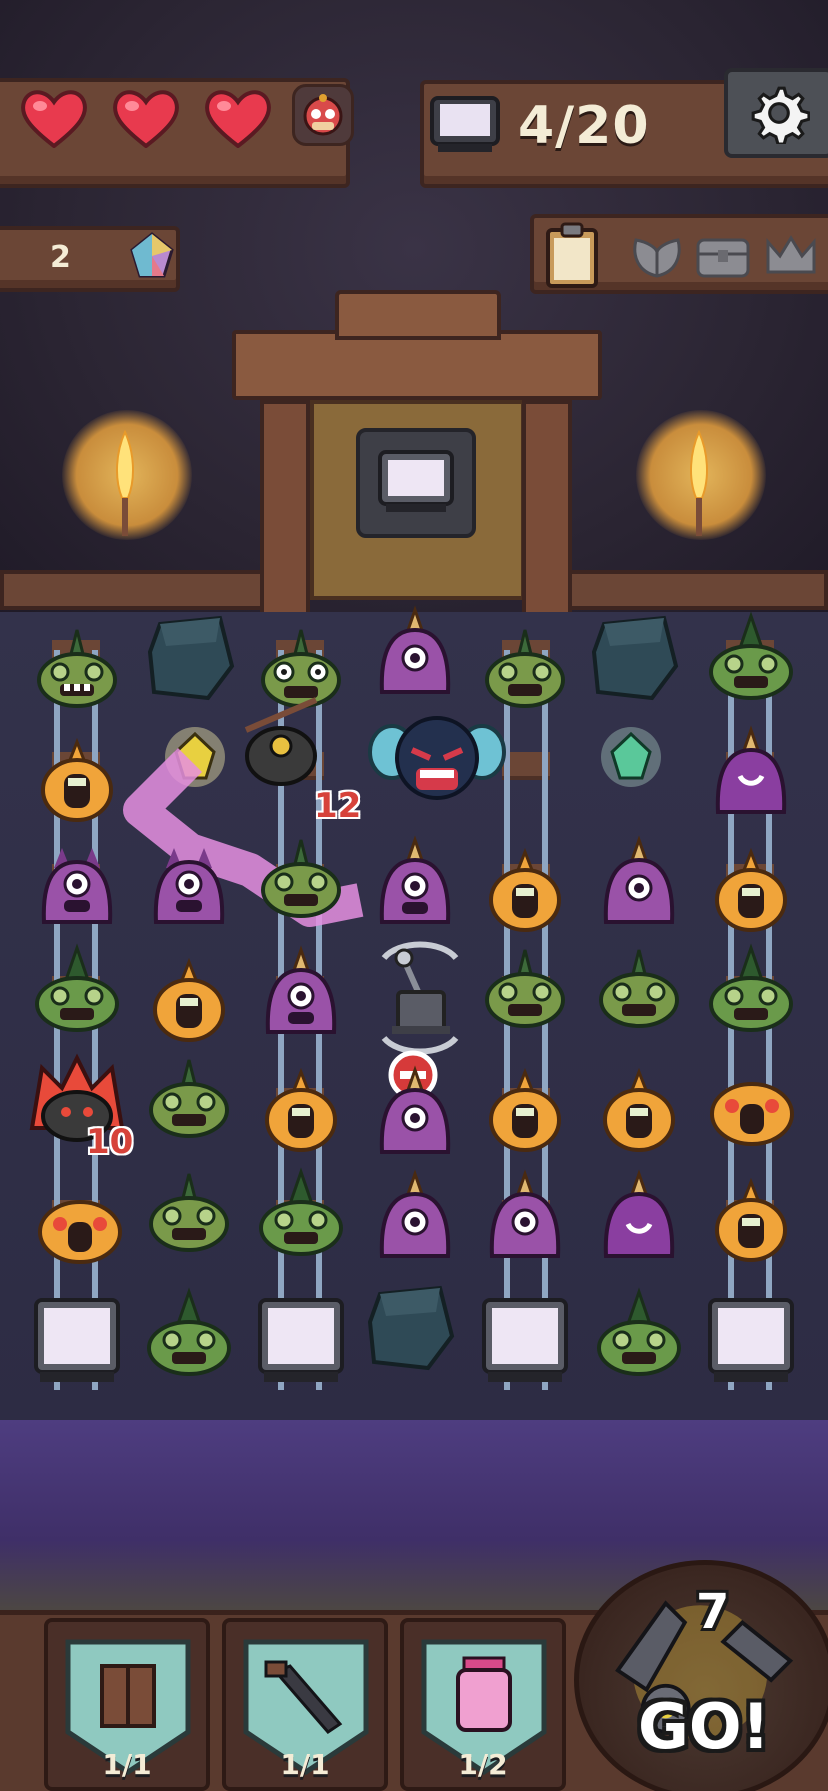 This screenshot has height=1791, width=828. Describe the element at coordinates (60, 257) in the screenshot. I see `gem-count: 2` at that location.